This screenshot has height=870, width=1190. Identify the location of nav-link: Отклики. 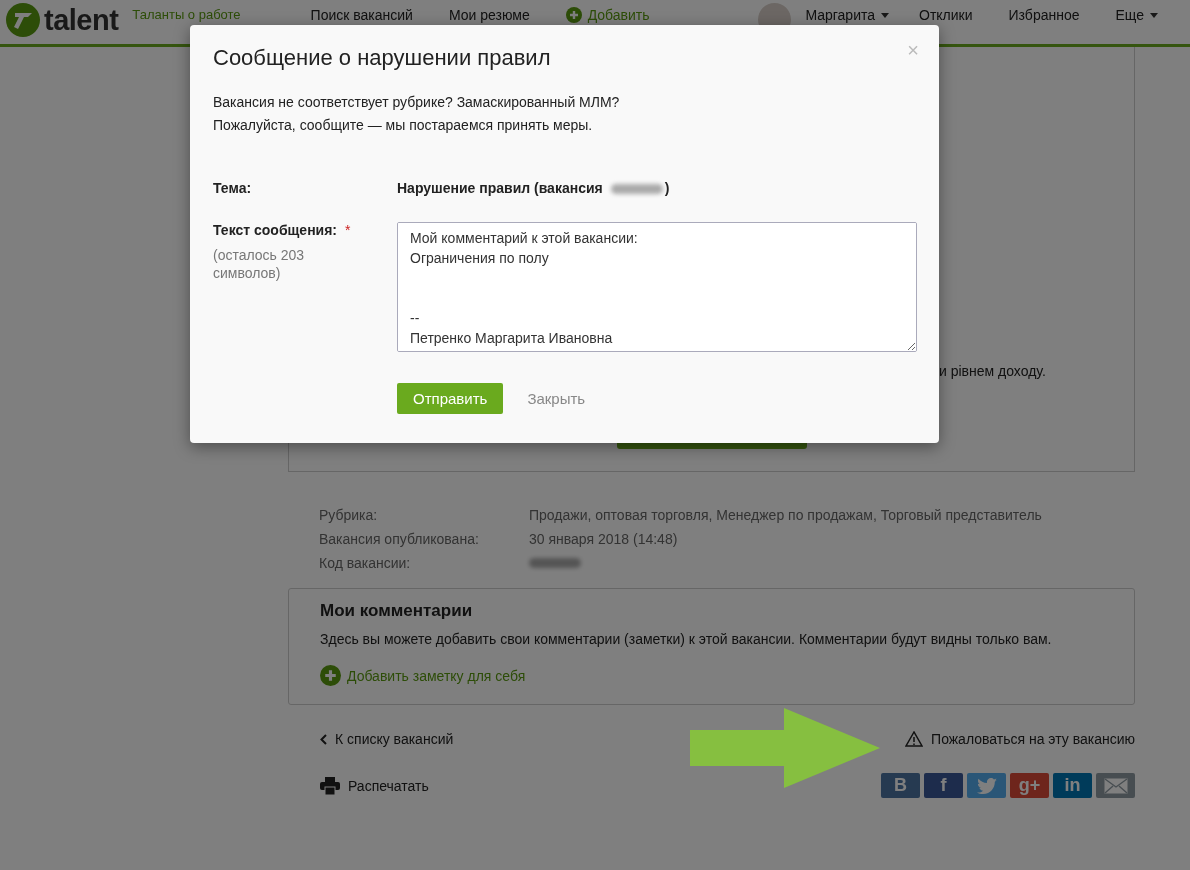
(946, 15).